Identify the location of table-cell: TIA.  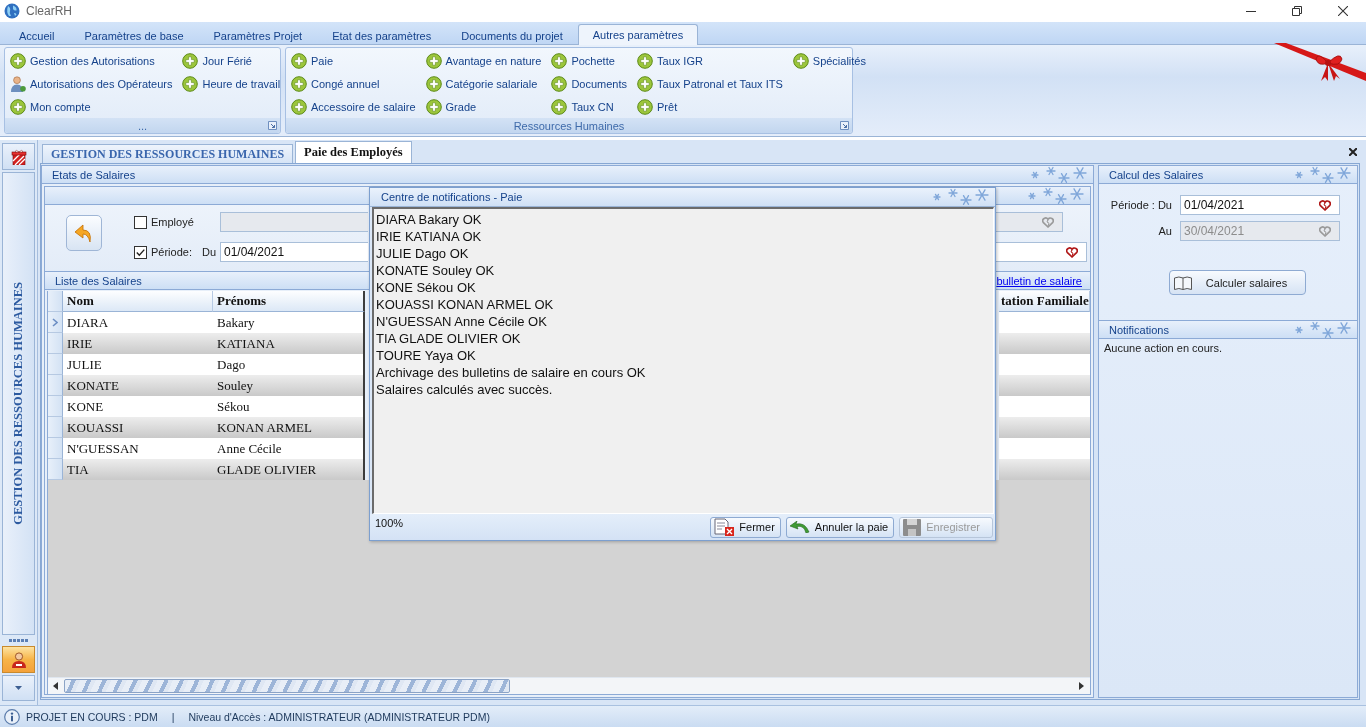
(138, 469).